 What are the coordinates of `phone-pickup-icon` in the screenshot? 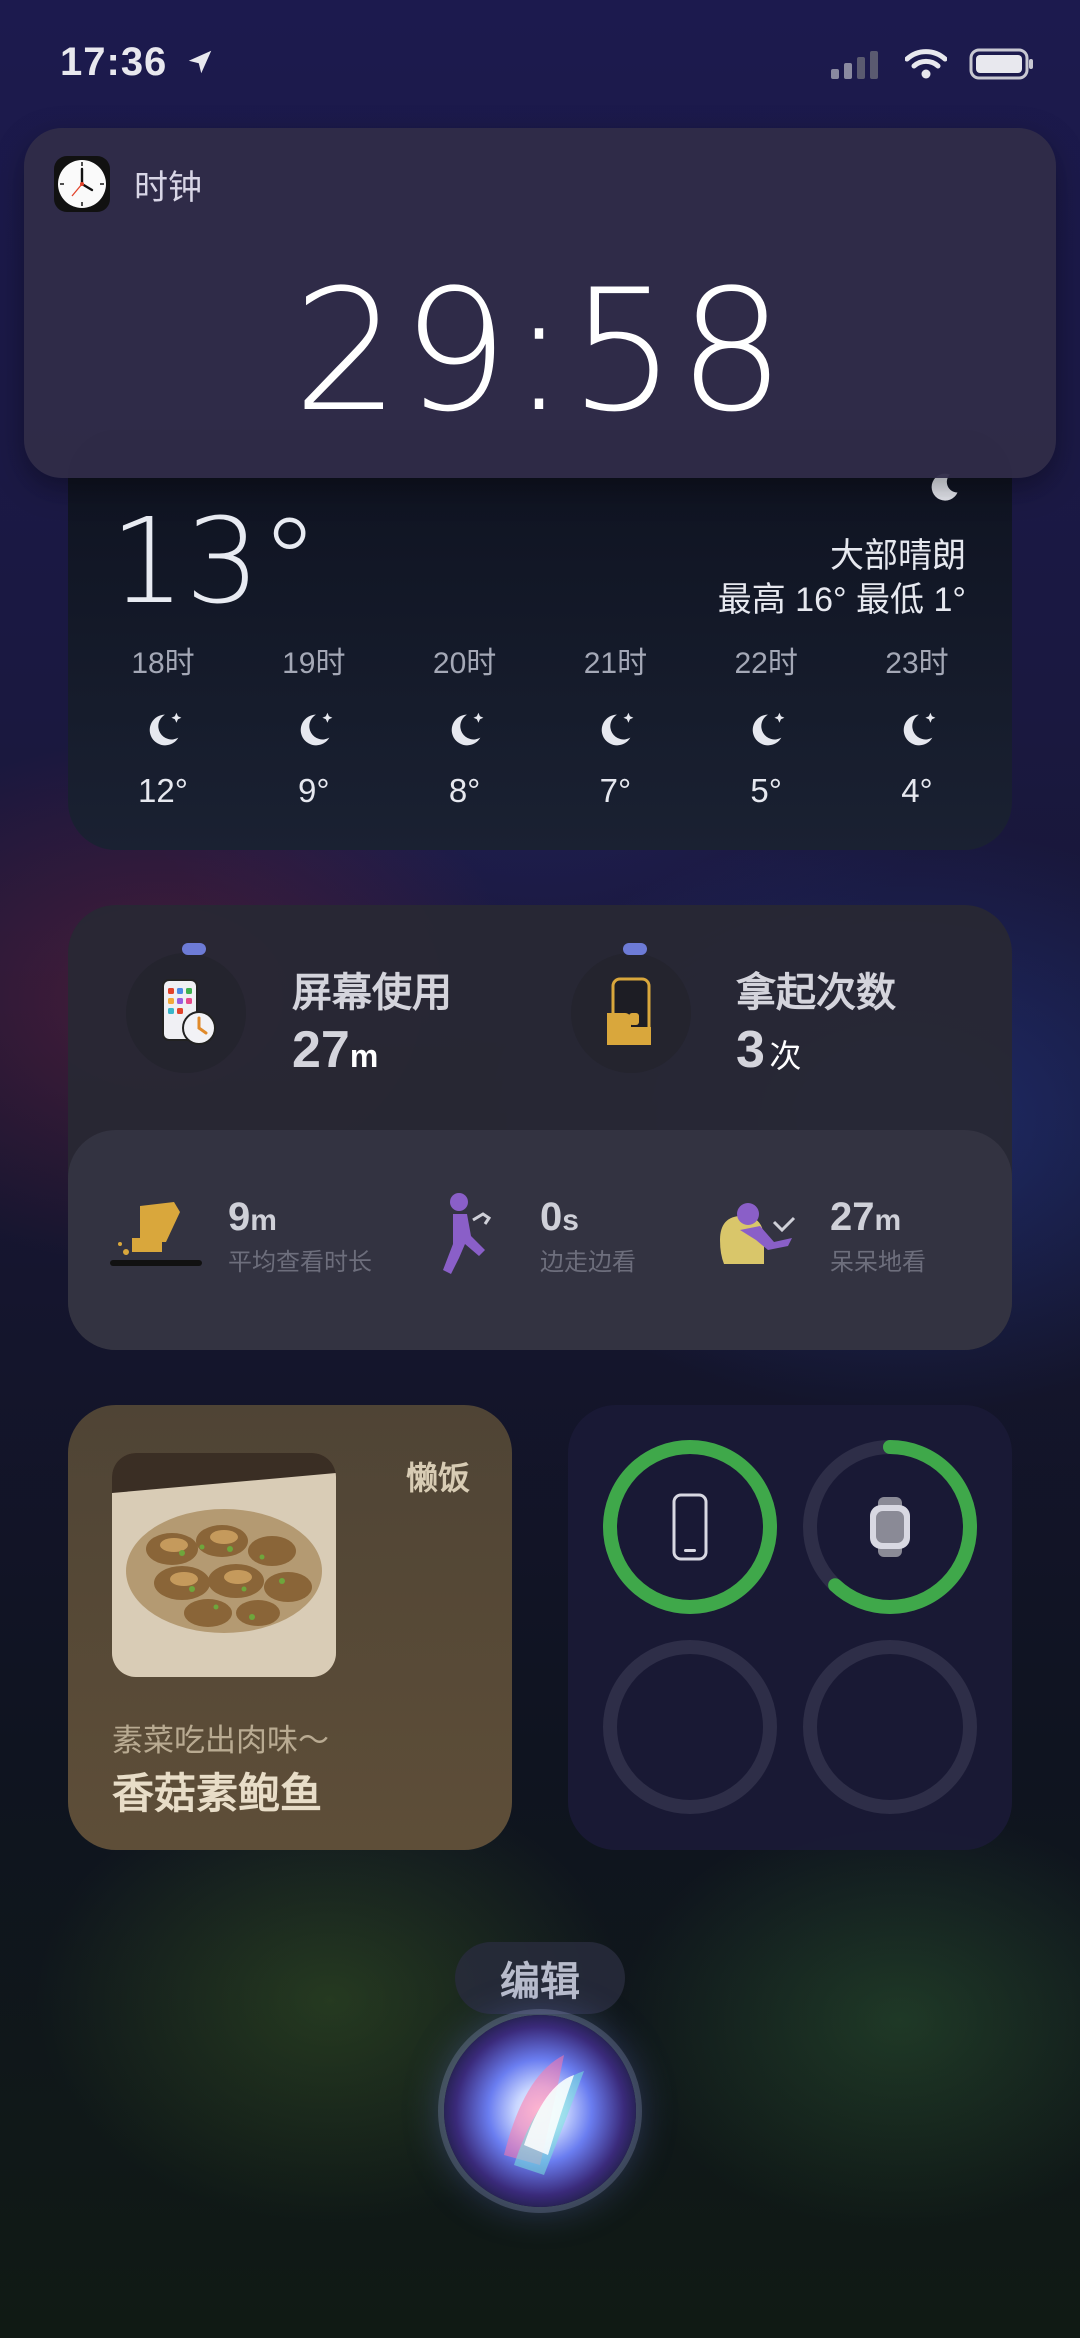 It's located at (629, 1011).